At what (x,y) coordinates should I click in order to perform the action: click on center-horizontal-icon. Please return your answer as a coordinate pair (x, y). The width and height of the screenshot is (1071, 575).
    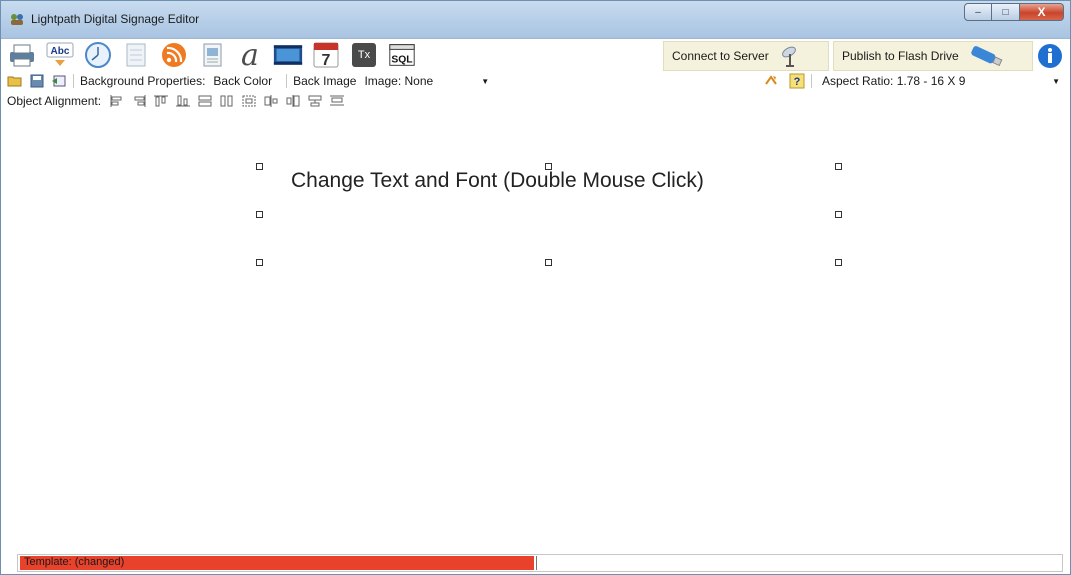
    Looking at the image, I should click on (271, 101).